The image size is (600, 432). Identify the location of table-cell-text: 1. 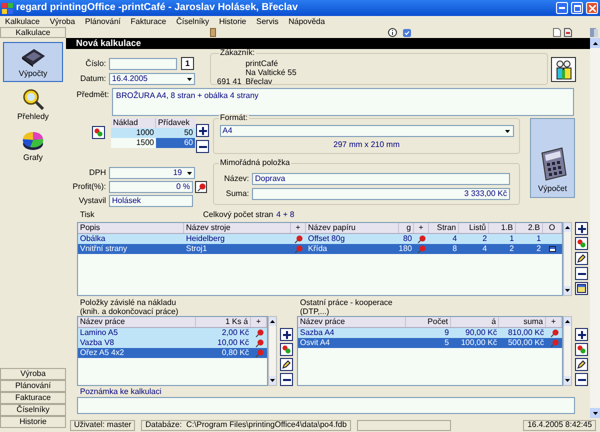
(511, 239).